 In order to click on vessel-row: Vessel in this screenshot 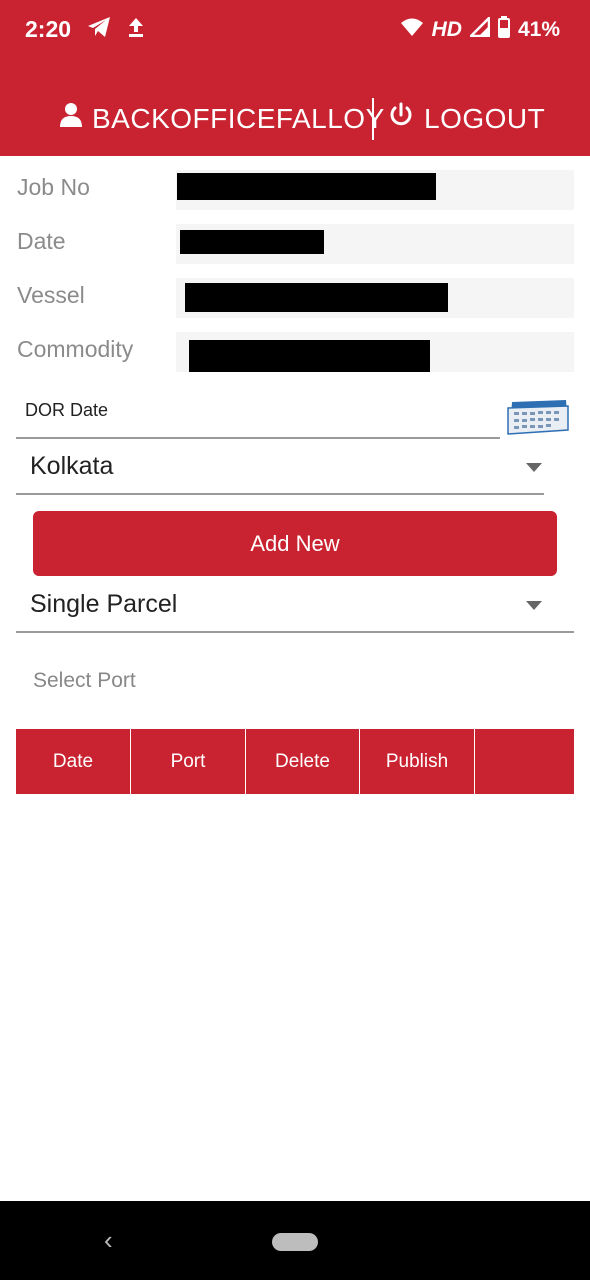, I will do `click(295, 298)`.